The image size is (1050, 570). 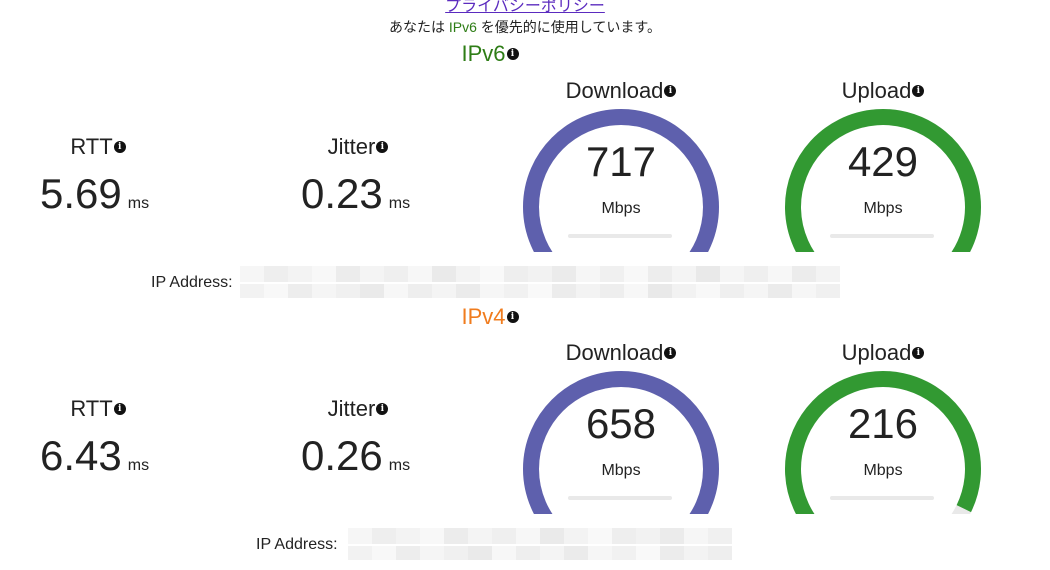 What do you see at coordinates (621, 161) in the screenshot?
I see `download-value: 717` at bounding box center [621, 161].